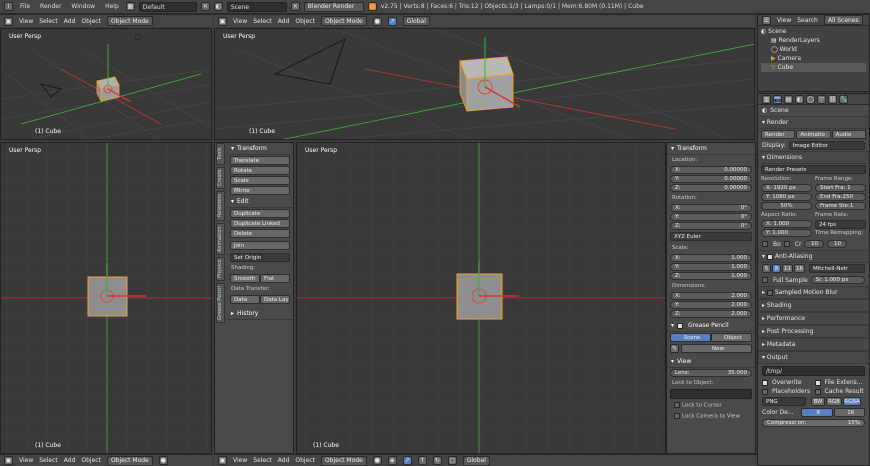 The width and height of the screenshot is (870, 466). Describe the element at coordinates (837, 280) in the screenshot. I see `aa-size-field: Si: 1.000 px` at that location.